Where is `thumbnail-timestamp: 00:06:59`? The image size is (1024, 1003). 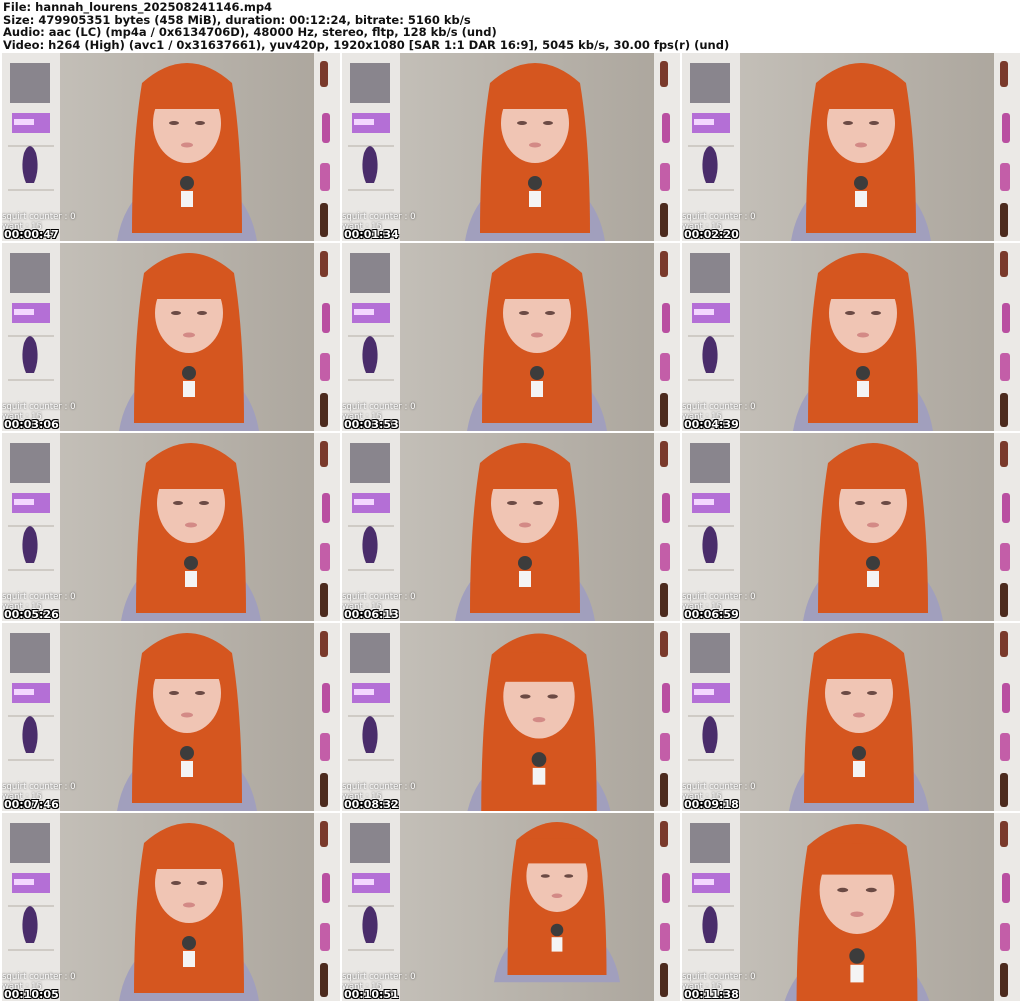 thumbnail-timestamp: 00:06:59 is located at coordinates (711, 614).